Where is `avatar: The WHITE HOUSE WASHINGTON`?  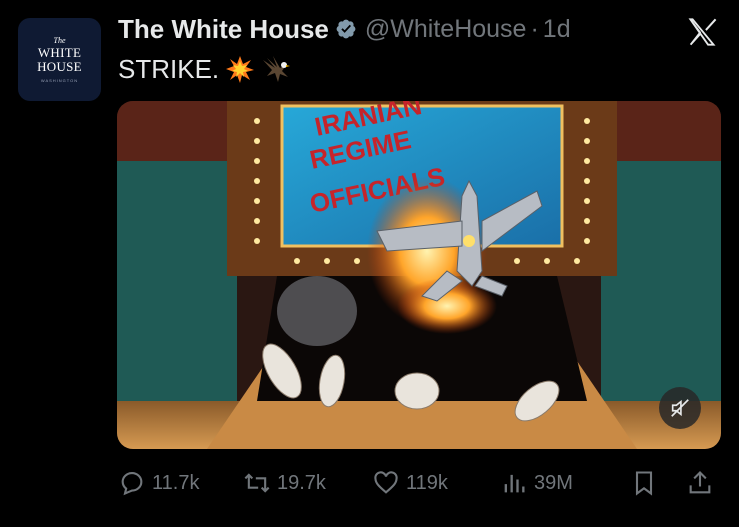 avatar: The WHITE HOUSE WASHINGTON is located at coordinates (59, 59).